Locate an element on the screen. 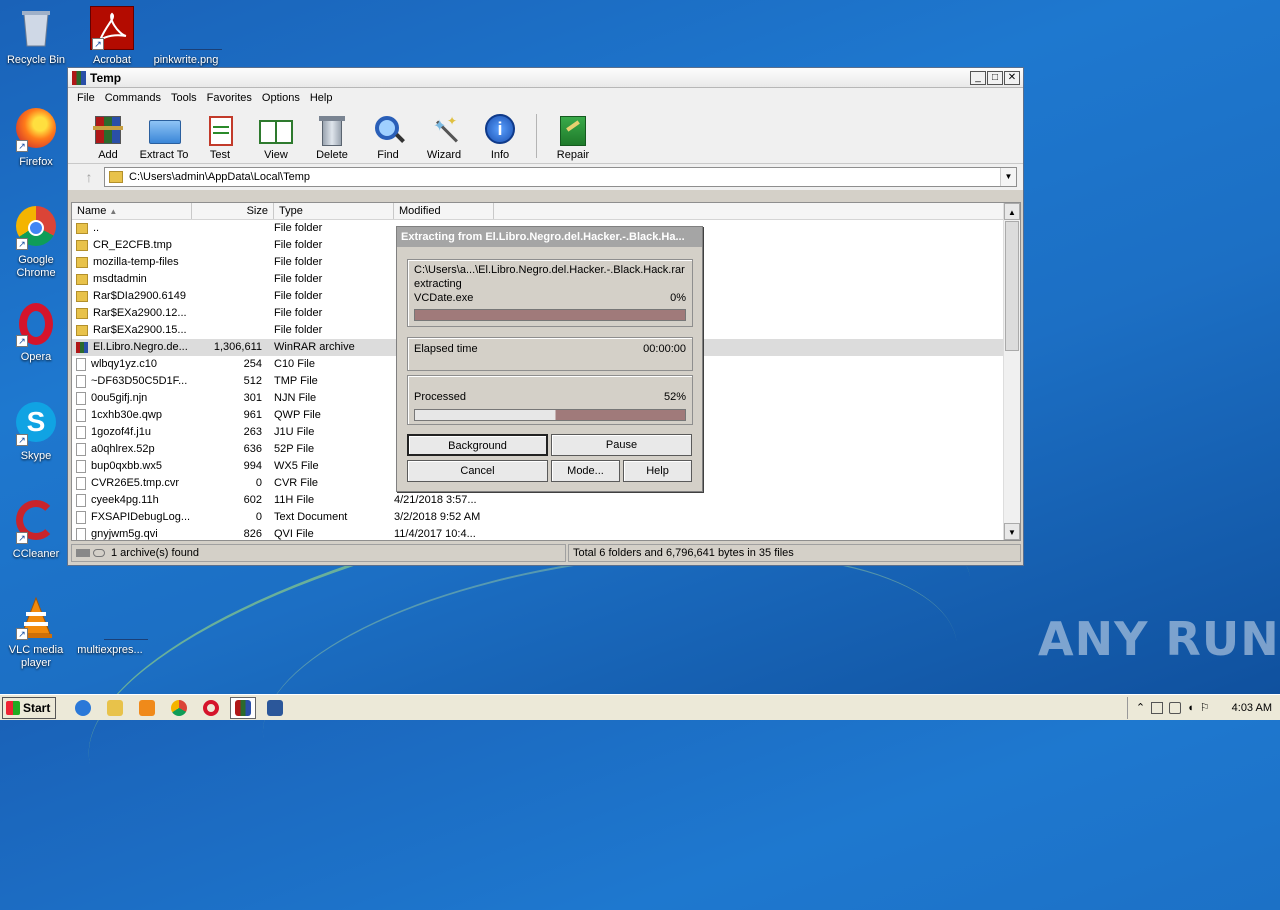 The height and width of the screenshot is (910, 1280). desktop-icon-recycle-bin: Recycle Bin is located at coordinates (36, 36).